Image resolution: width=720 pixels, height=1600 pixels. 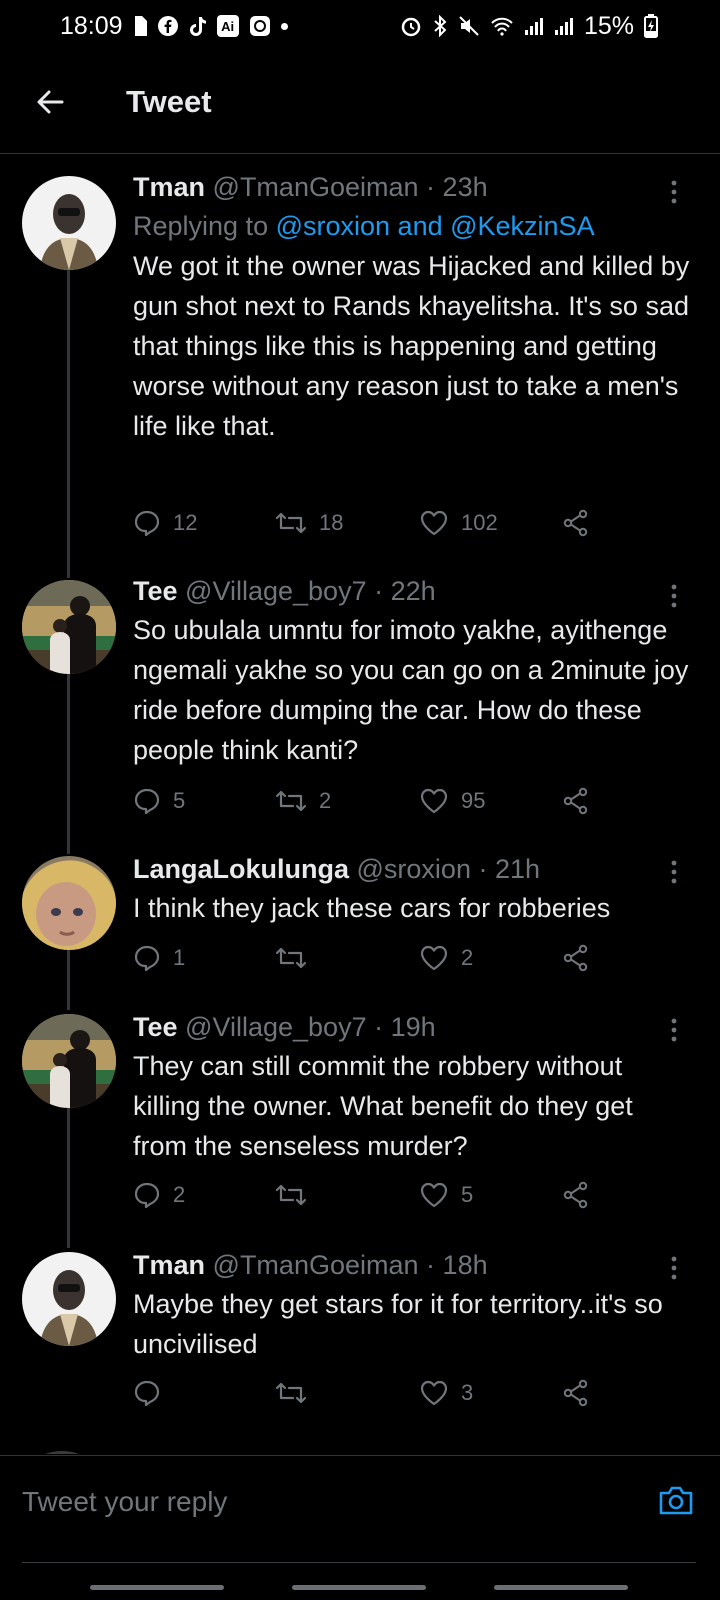 What do you see at coordinates (414, 869) in the screenshot?
I see `author-handle: @sroxion` at bounding box center [414, 869].